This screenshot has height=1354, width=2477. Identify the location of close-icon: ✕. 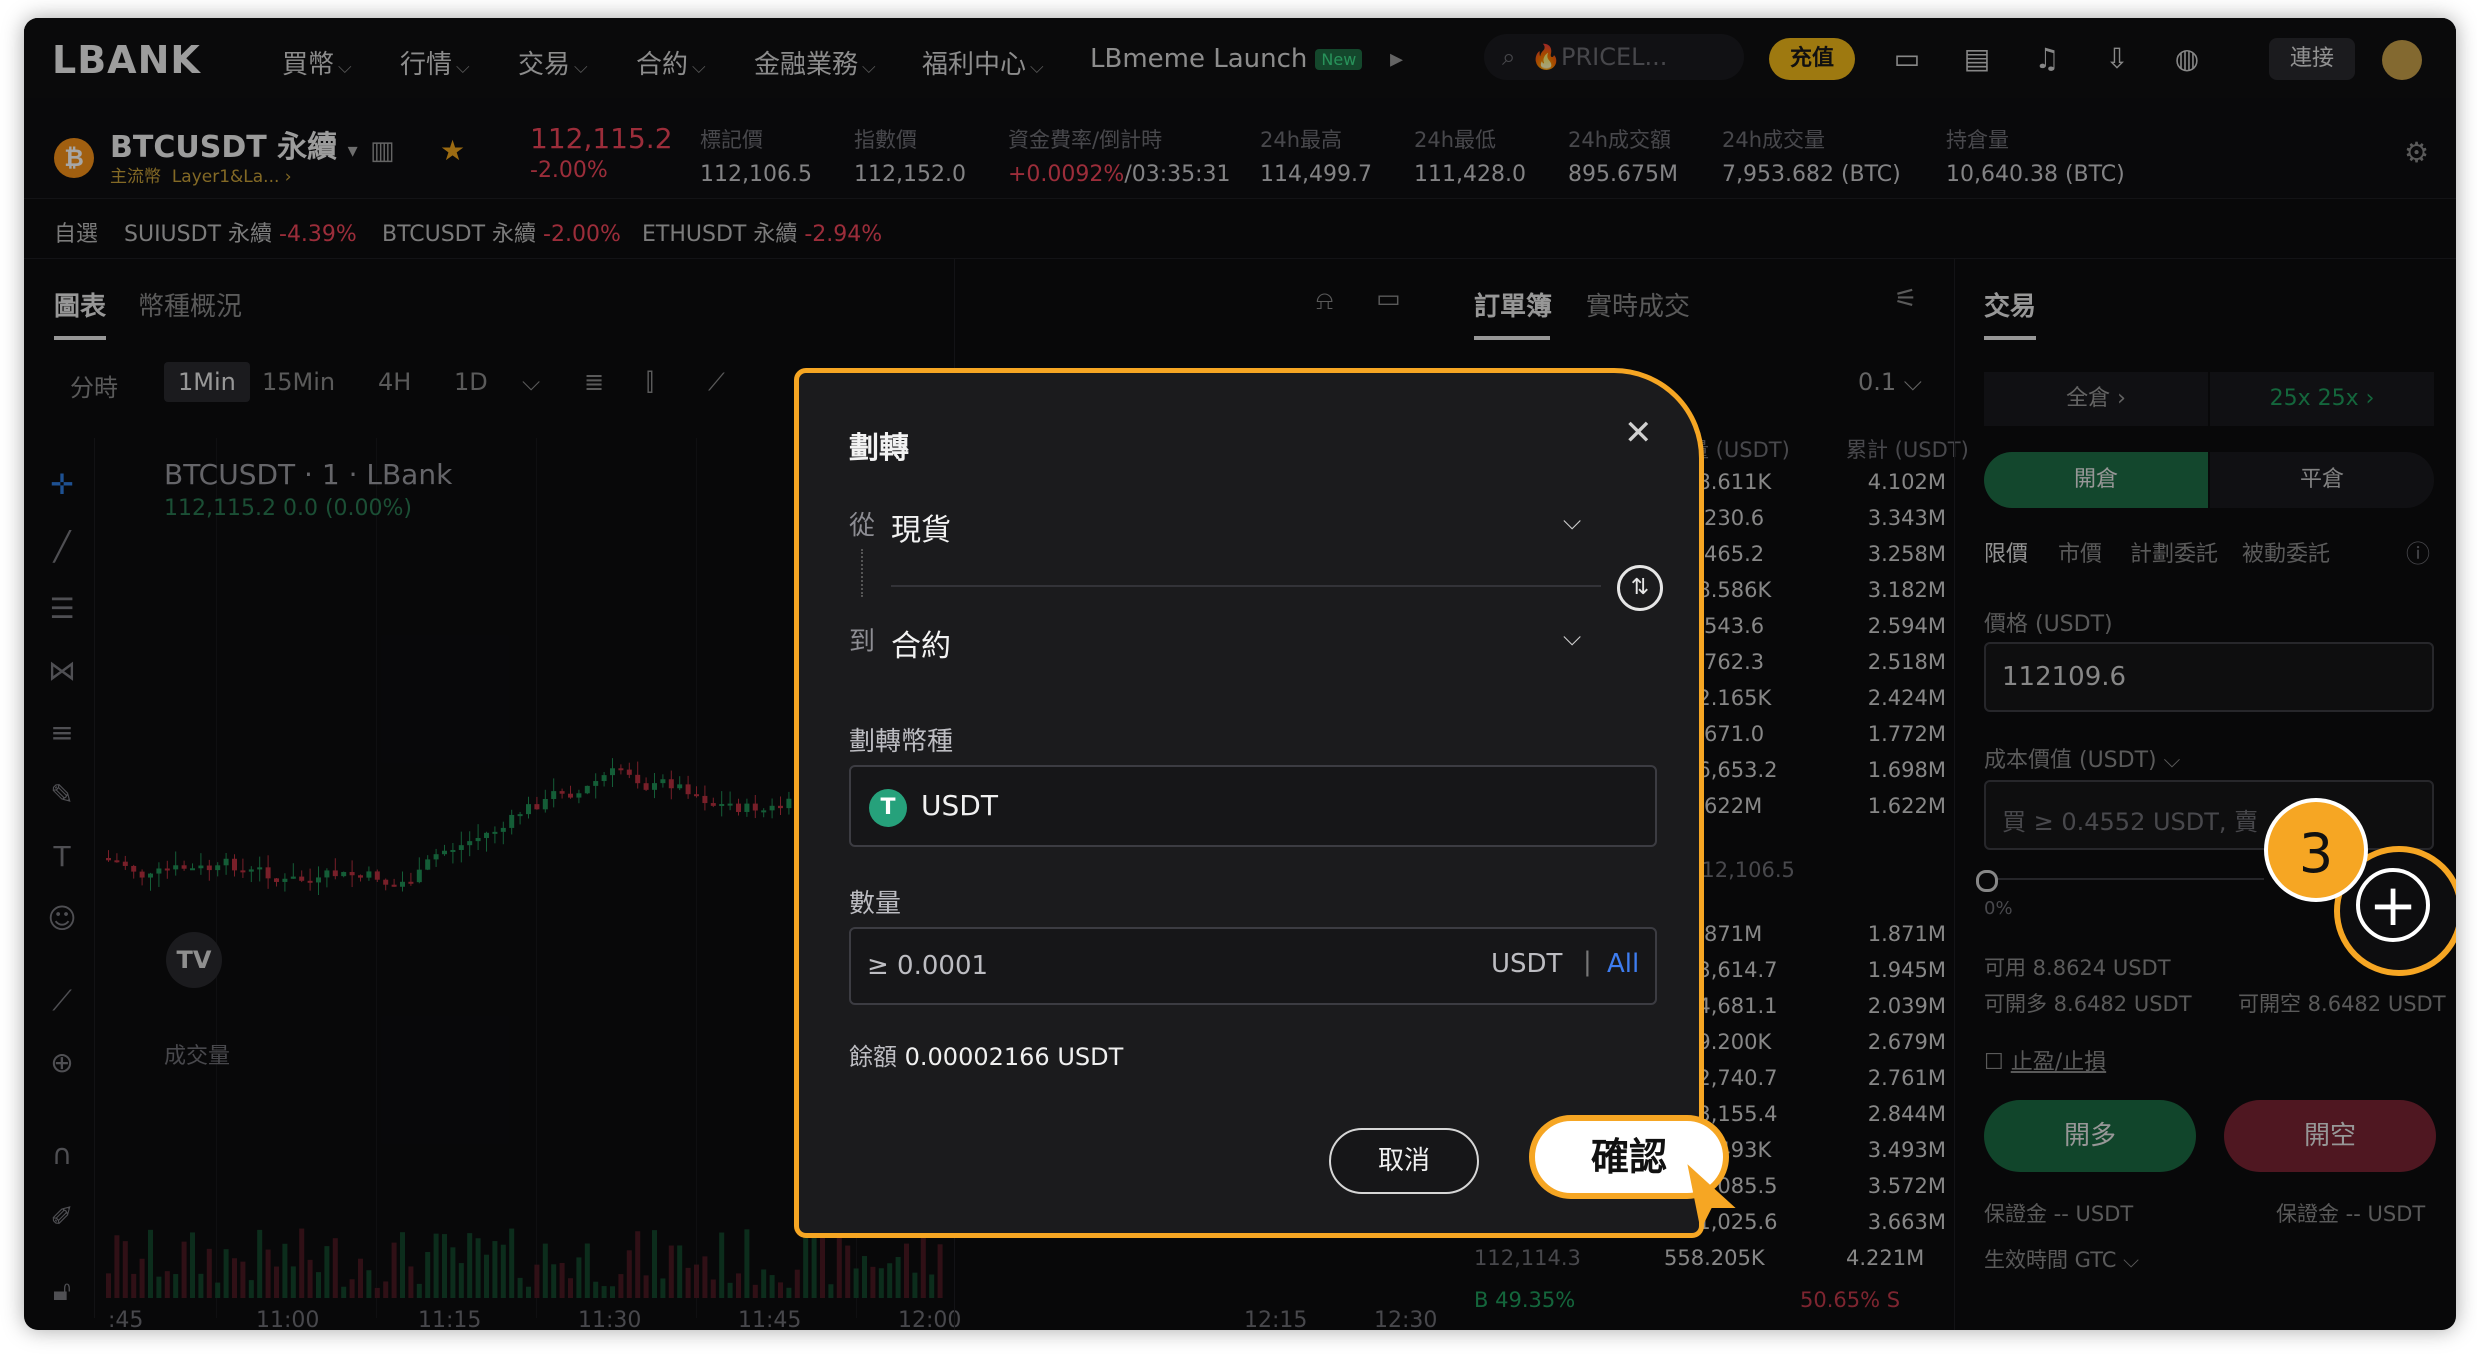
(1638, 433).